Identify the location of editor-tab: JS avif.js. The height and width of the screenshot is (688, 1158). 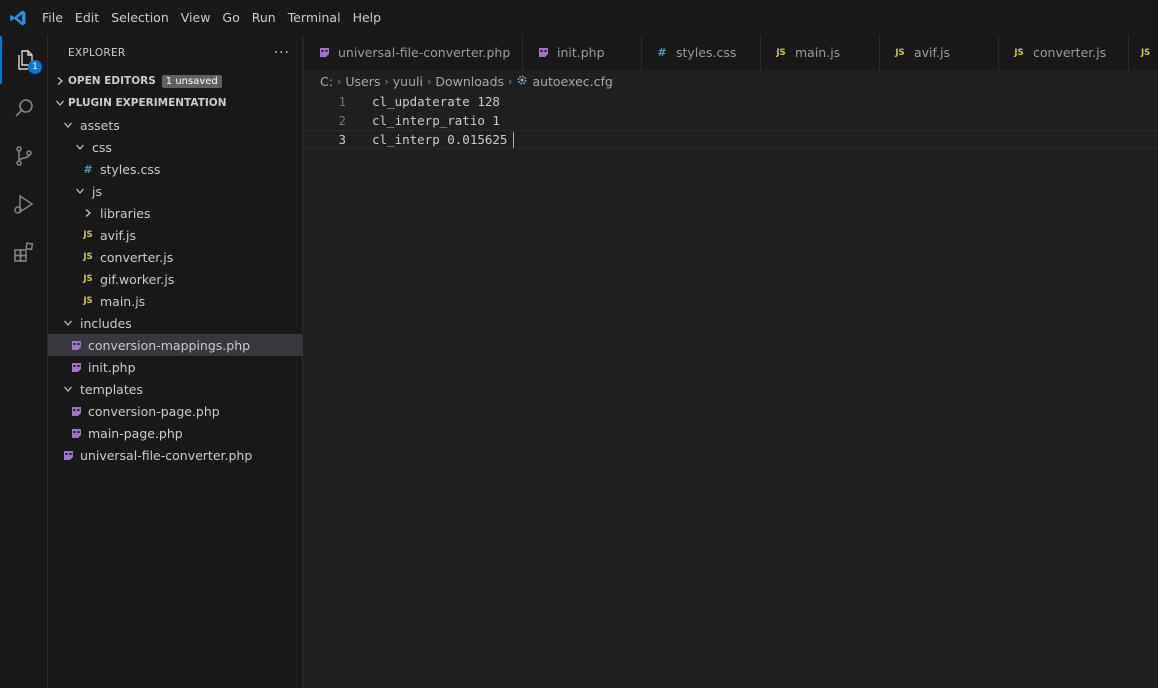
(939, 52).